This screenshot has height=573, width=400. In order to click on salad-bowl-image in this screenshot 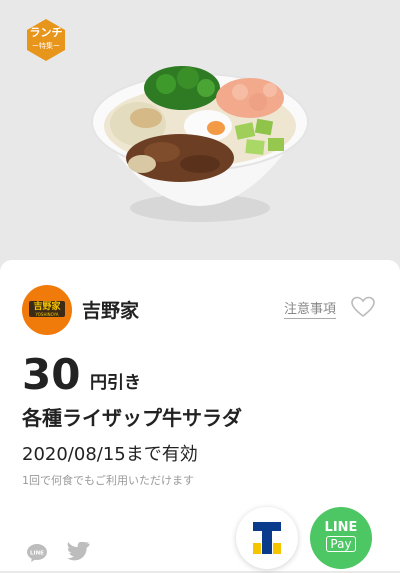, I will do `click(200, 144)`.